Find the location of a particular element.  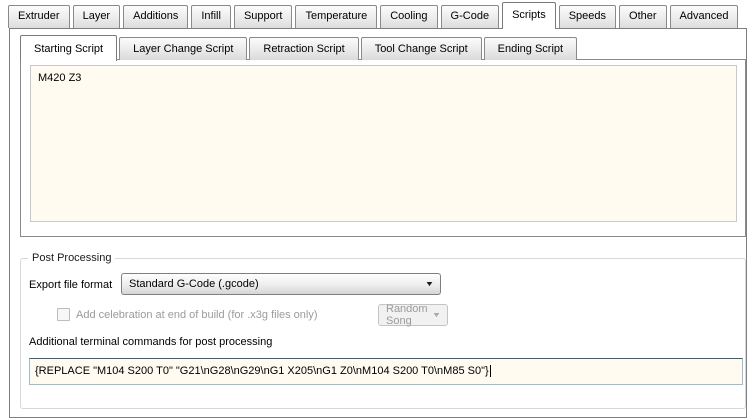

export-file-format-value: Standard G-Code (.gcode) is located at coordinates (194, 284).